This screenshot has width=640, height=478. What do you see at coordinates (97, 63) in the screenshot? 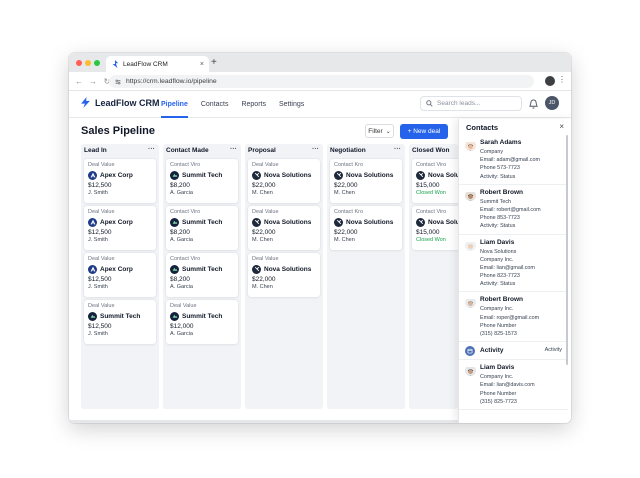
I see `maximize-window-button` at bounding box center [97, 63].